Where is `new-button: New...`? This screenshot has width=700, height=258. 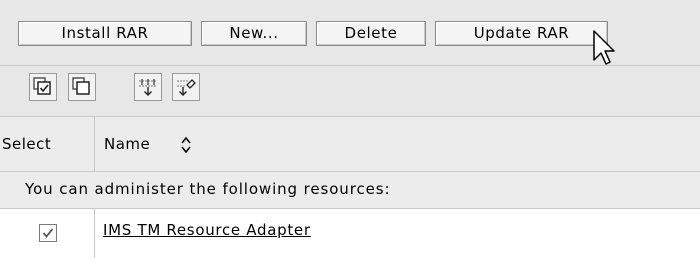
new-button: New... is located at coordinates (254, 33).